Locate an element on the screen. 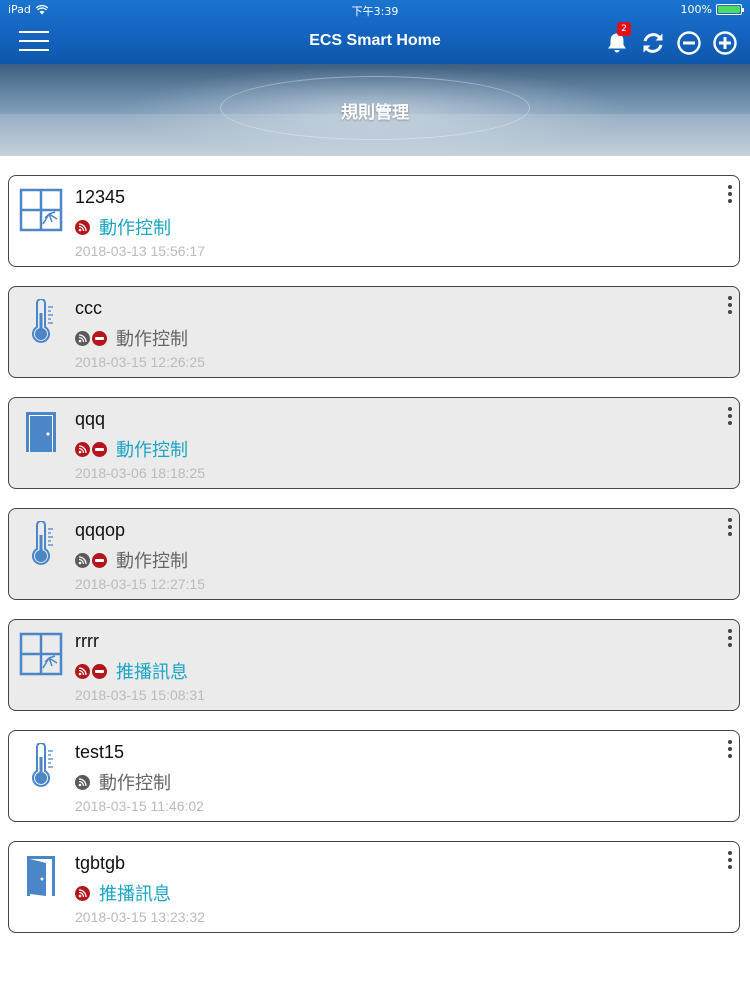  rule-card: test15 動作控制 2018-03-15 11:46:02 is located at coordinates (374, 776).